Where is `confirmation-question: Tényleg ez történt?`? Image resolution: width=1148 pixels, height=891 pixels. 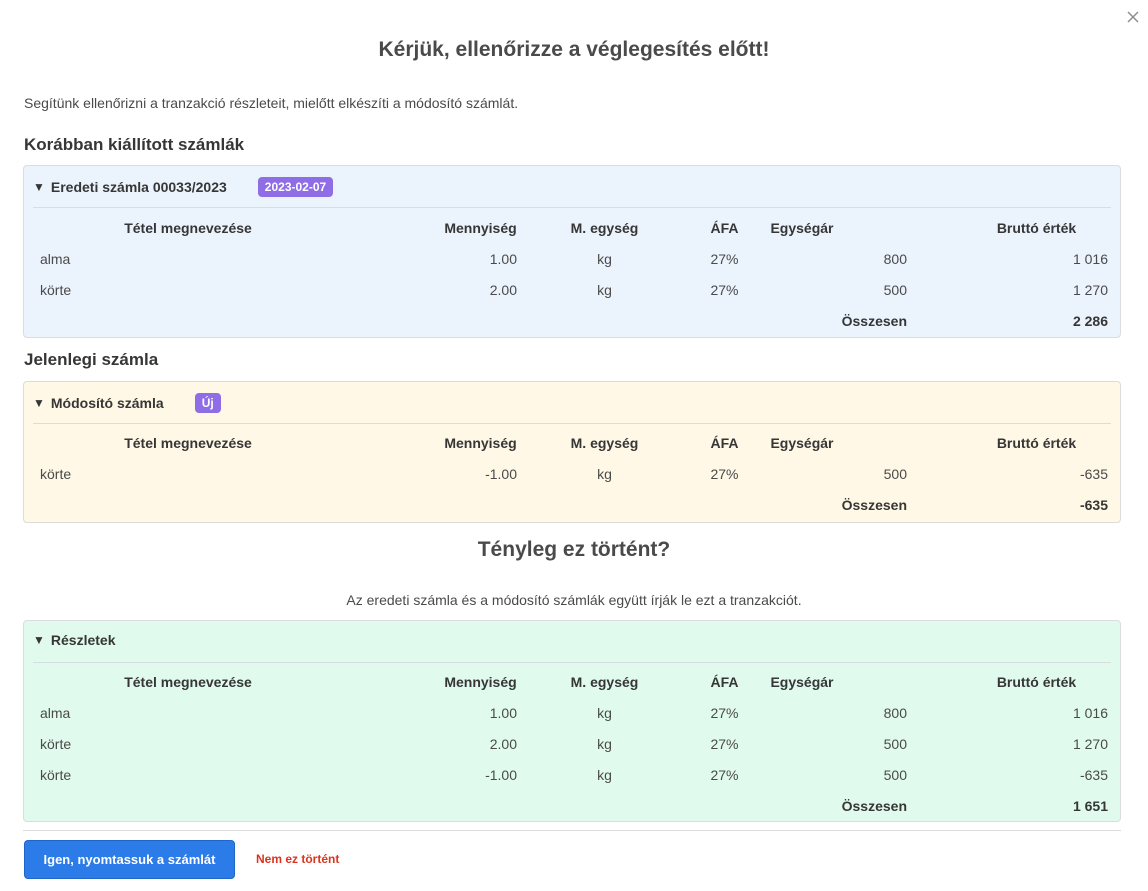 confirmation-question: Tényleg ez történt? is located at coordinates (574, 549).